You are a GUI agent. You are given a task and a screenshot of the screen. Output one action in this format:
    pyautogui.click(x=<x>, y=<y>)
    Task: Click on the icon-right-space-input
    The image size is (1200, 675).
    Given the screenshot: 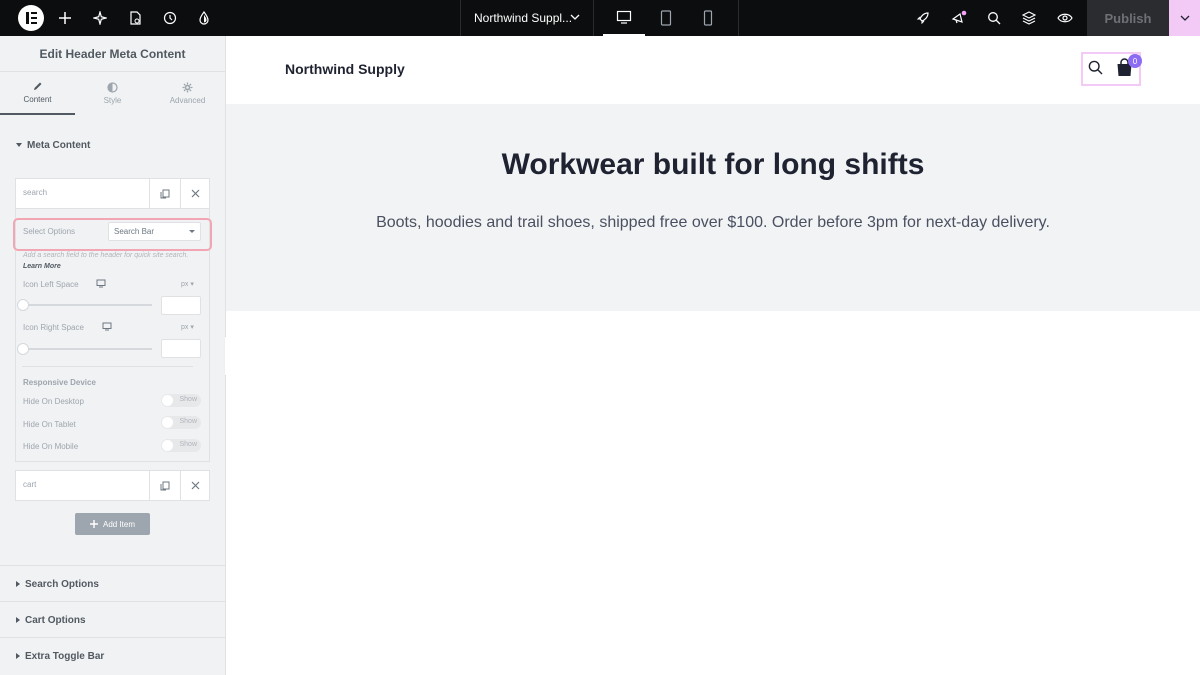 What is the action you would take?
    pyautogui.click(x=181, y=348)
    